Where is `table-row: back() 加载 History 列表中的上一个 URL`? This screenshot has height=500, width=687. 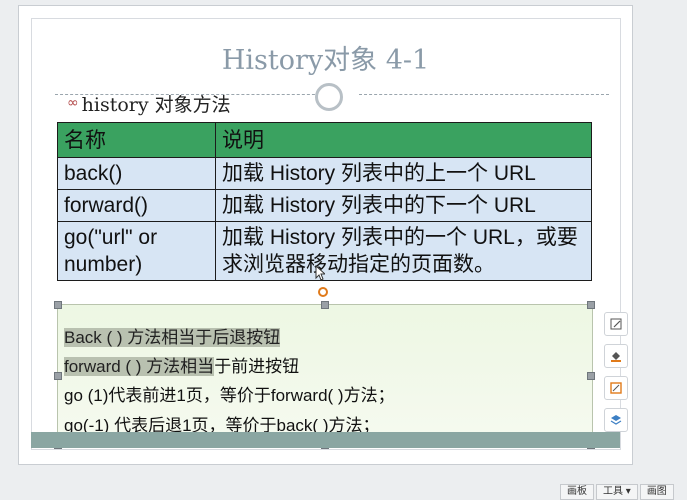 table-row: back() 加载 History 列表中的上一个 URL is located at coordinates (324, 173).